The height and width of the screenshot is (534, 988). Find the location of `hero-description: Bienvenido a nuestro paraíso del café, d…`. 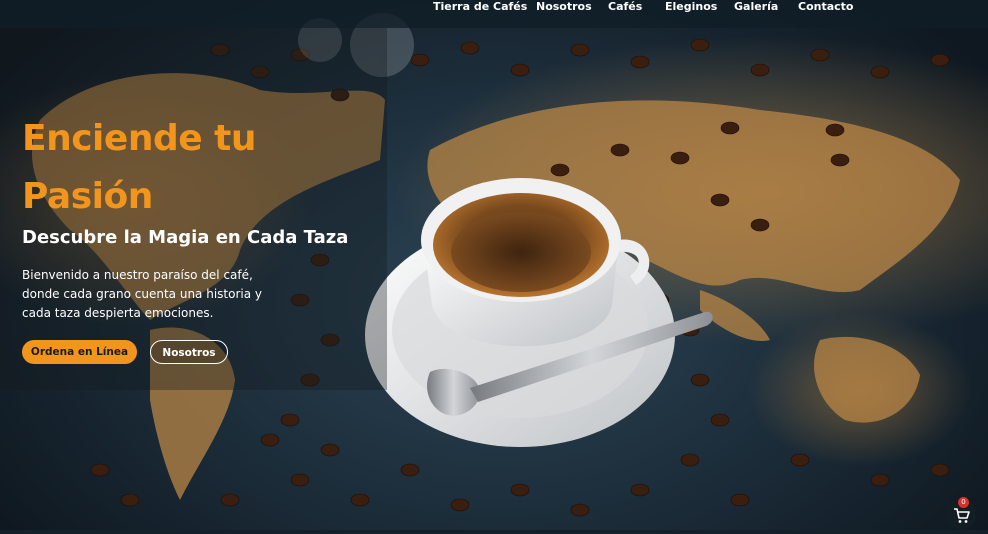

hero-description: Bienvenido a nuestro paraíso del café, d… is located at coordinates (142, 294).